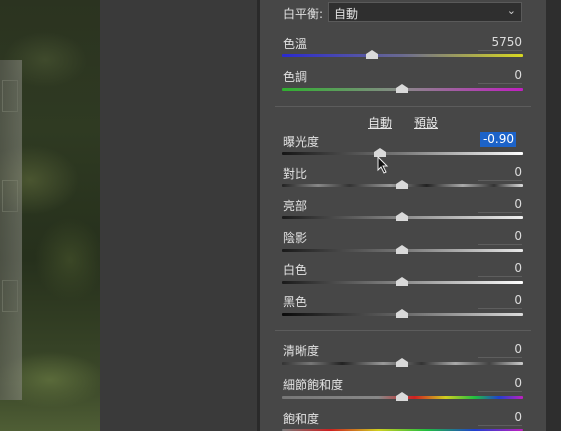 The width and height of the screenshot is (561, 431). Describe the element at coordinates (301, 142) in the screenshot. I see `exposure-label: 曝光度` at that location.